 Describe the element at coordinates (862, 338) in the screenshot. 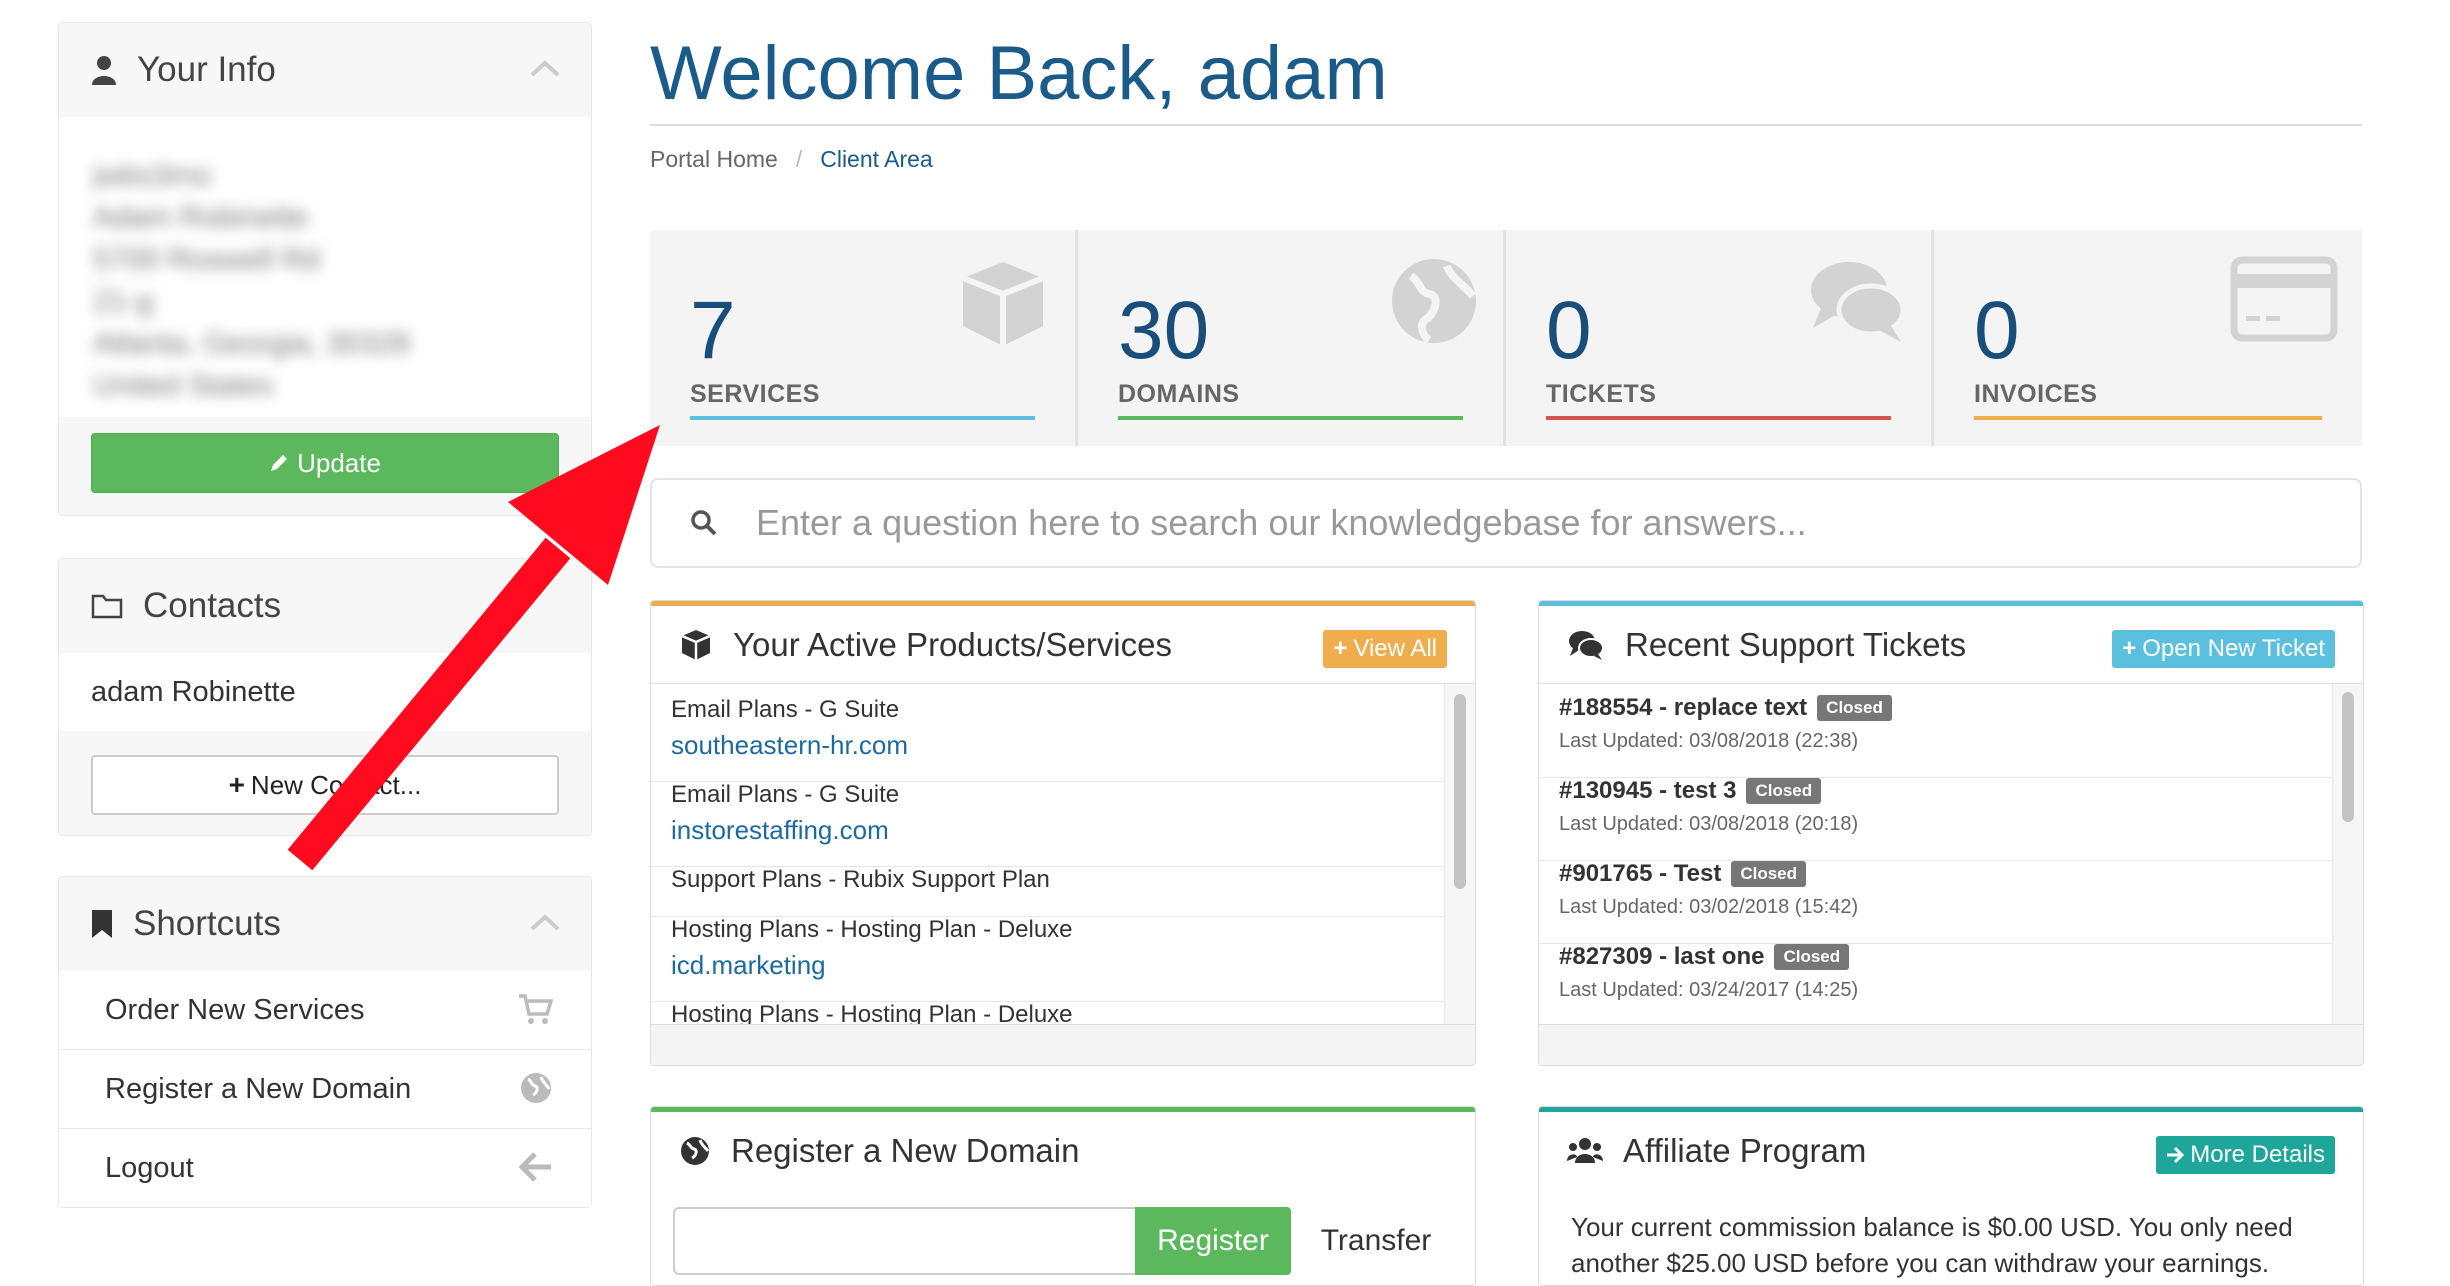

I see `stat-tile-services: 7 SERVICES` at that location.